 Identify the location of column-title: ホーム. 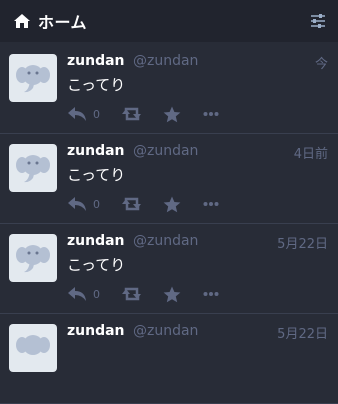
(63, 22).